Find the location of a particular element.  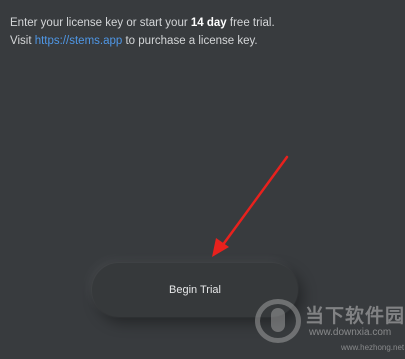

watermark: 当下软件园 www.downxia.com www.hezhong.net is located at coordinates (326, 327).